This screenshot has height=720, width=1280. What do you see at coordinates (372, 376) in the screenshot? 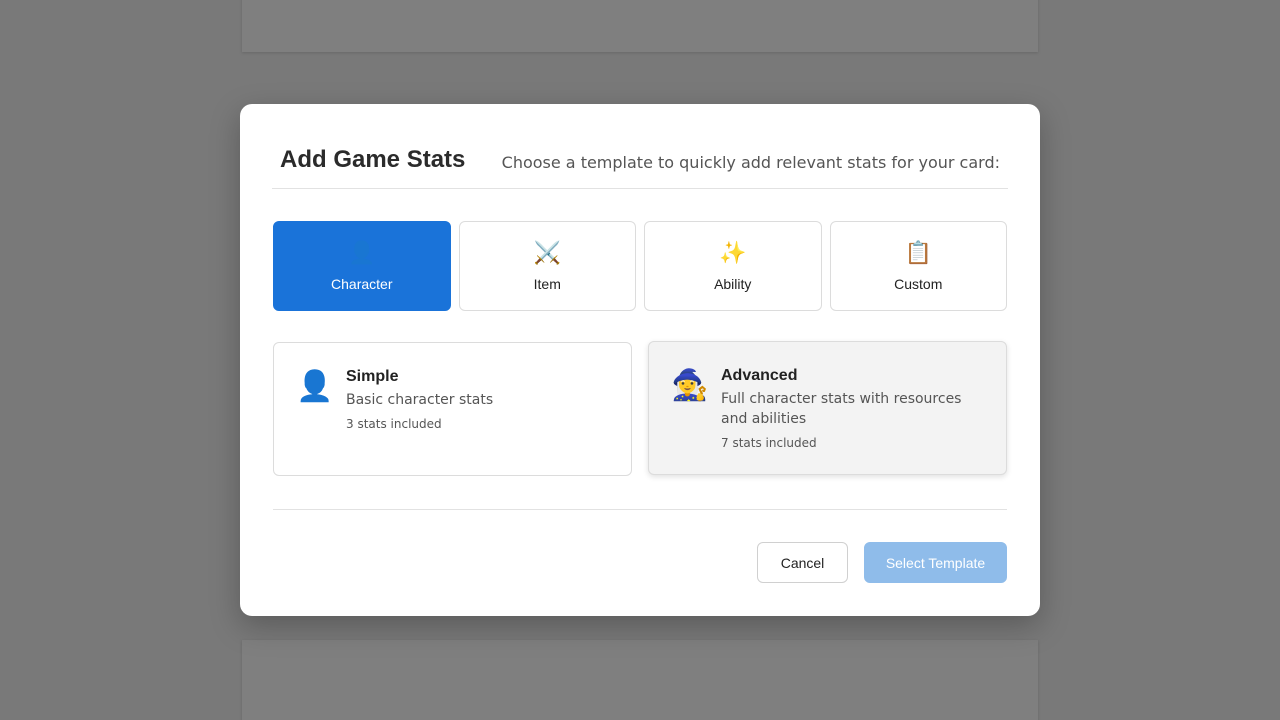
I see `template-name: Simple` at bounding box center [372, 376].